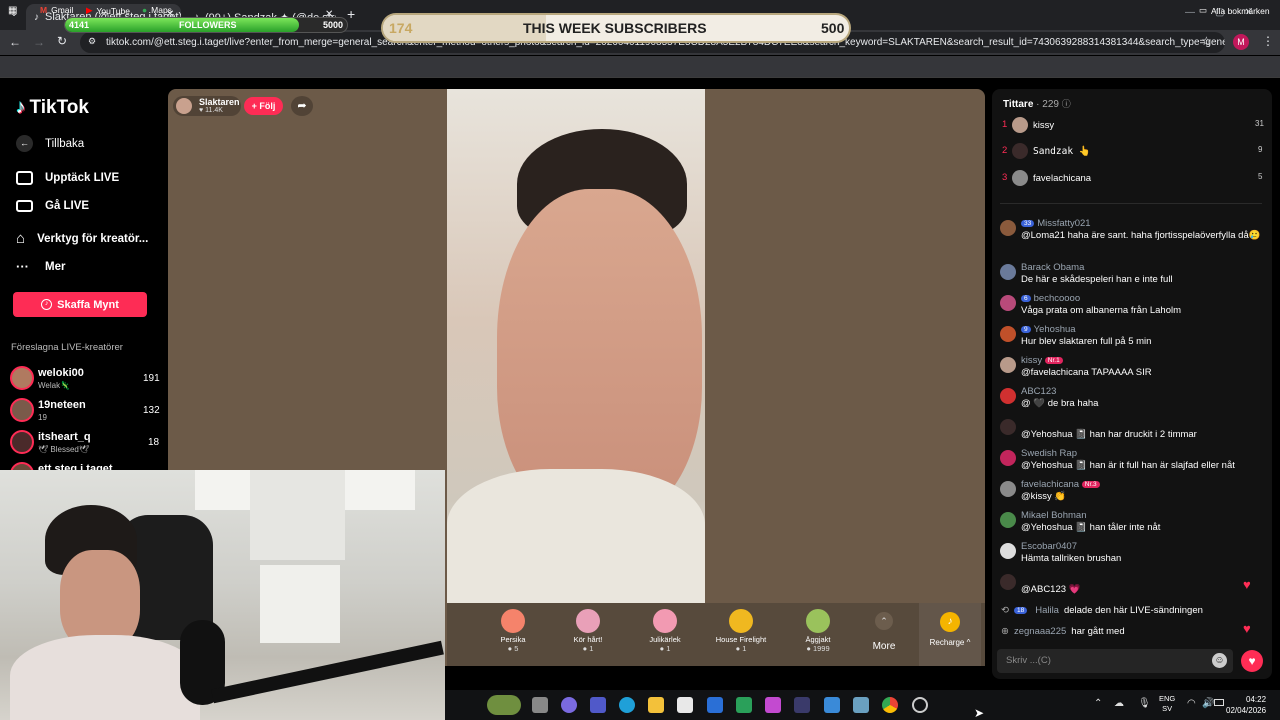  What do you see at coordinates (513, 630) in the screenshot?
I see `gift-item: Persika ● 5` at bounding box center [513, 630].